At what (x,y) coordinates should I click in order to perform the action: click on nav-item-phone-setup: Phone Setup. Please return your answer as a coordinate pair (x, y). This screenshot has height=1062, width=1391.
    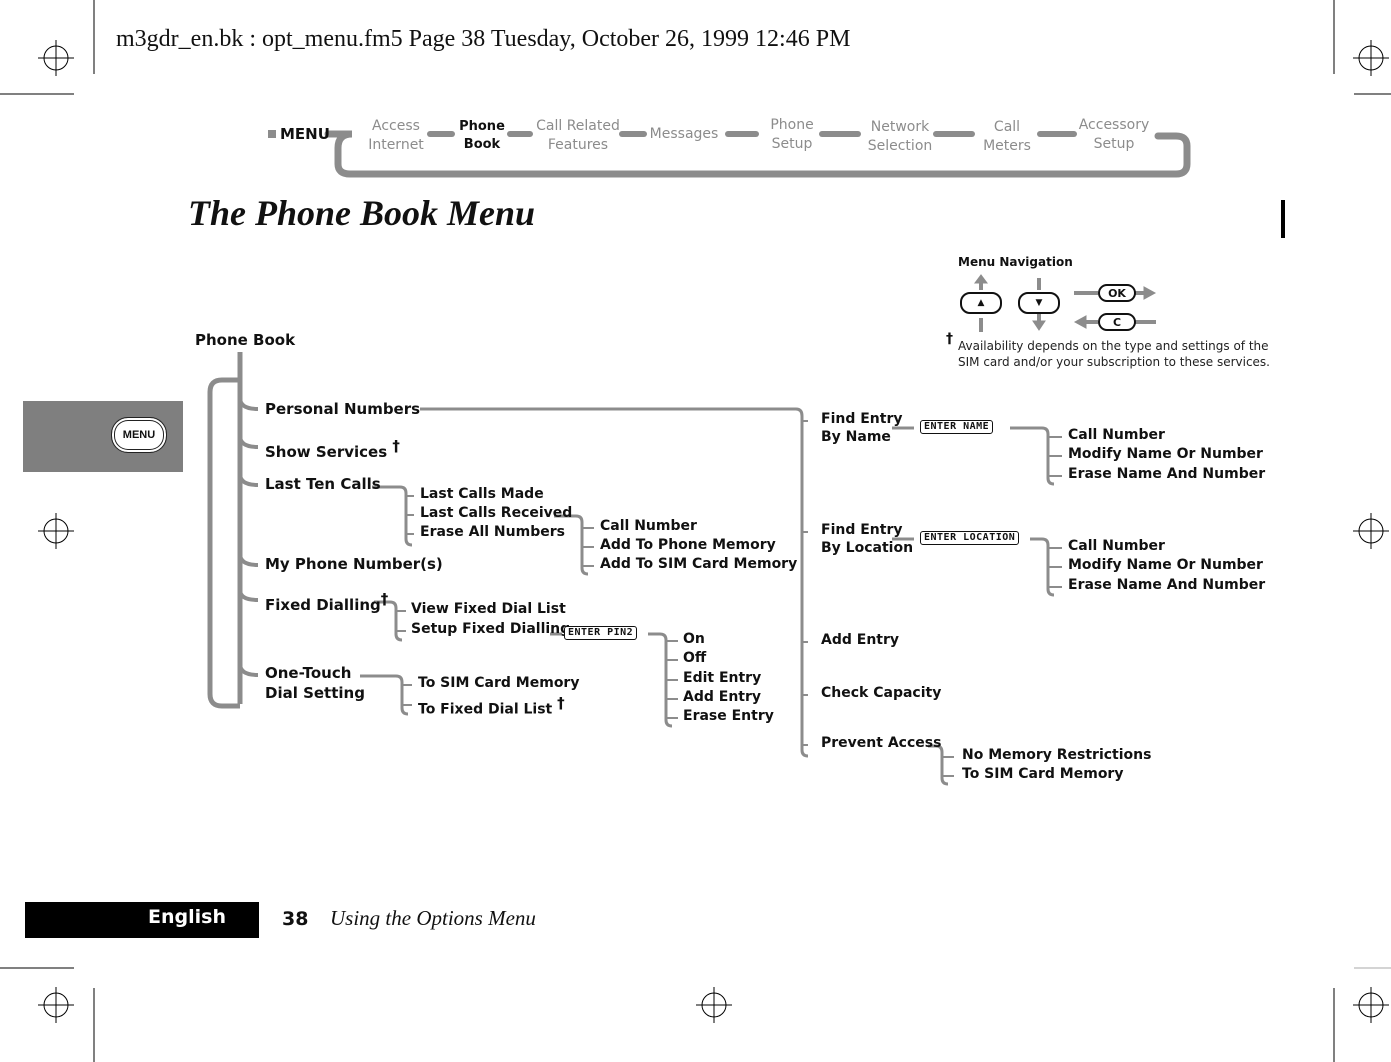
    Looking at the image, I should click on (792, 134).